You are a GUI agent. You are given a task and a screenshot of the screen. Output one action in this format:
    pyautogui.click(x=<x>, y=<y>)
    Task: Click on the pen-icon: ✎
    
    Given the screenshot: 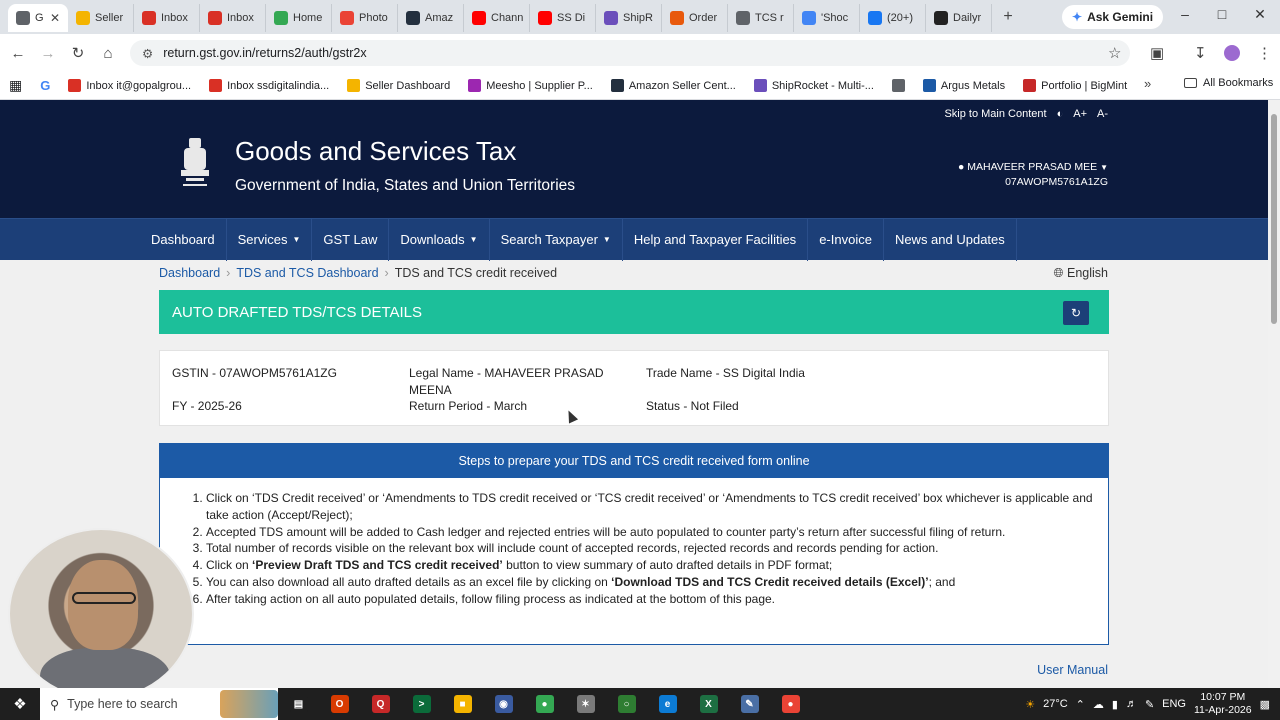 What is the action you would take?
    pyautogui.click(x=1149, y=704)
    